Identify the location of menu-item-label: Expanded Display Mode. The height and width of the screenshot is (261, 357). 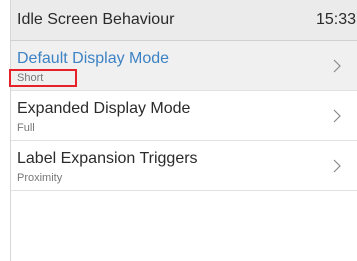
(104, 108).